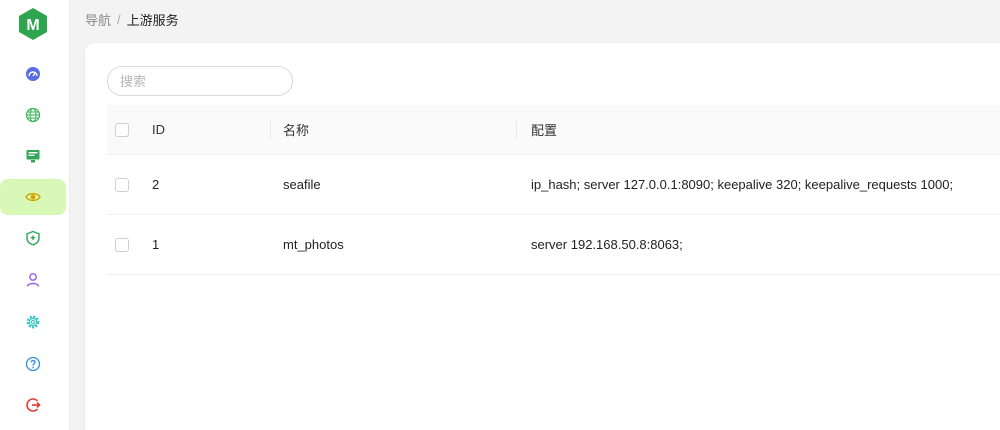 This screenshot has height=430, width=1000. I want to click on search-input, so click(200, 81).